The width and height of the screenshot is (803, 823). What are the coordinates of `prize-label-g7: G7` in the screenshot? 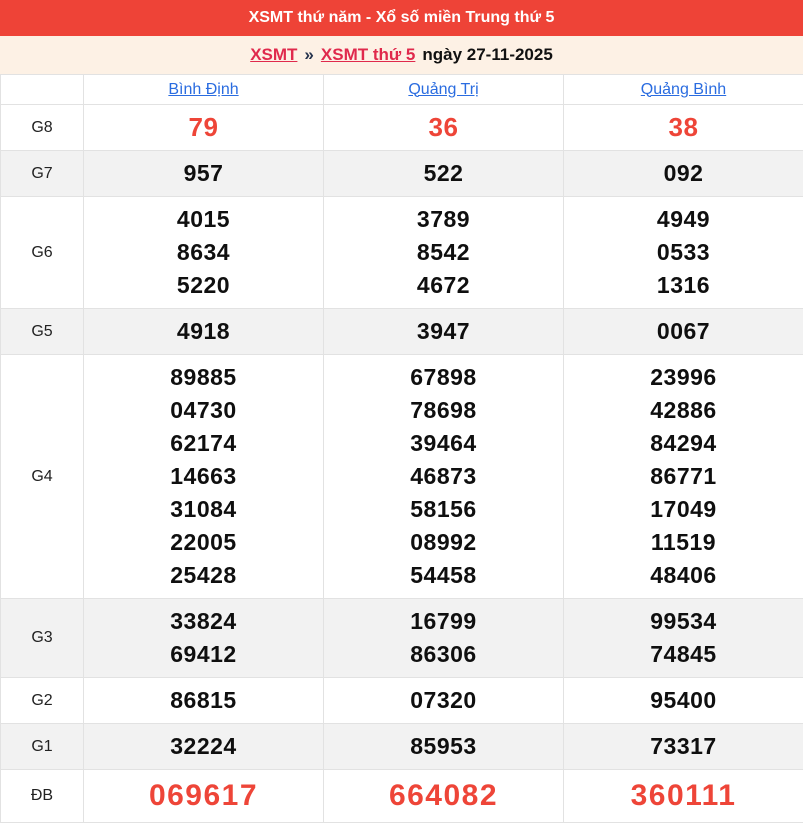 It's located at (42, 174).